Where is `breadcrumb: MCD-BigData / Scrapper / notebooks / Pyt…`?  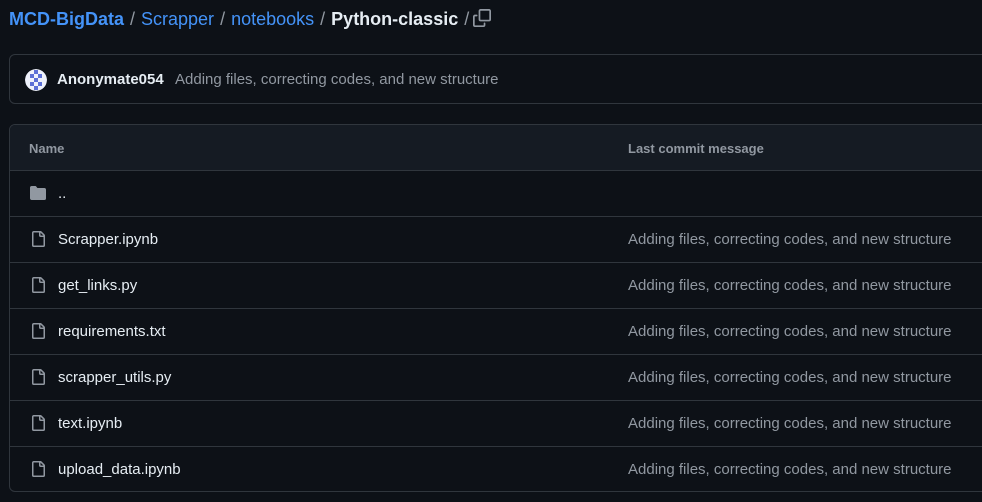 breadcrumb: MCD-BigData / Scrapper / notebooks / Pyt… is located at coordinates (242, 19).